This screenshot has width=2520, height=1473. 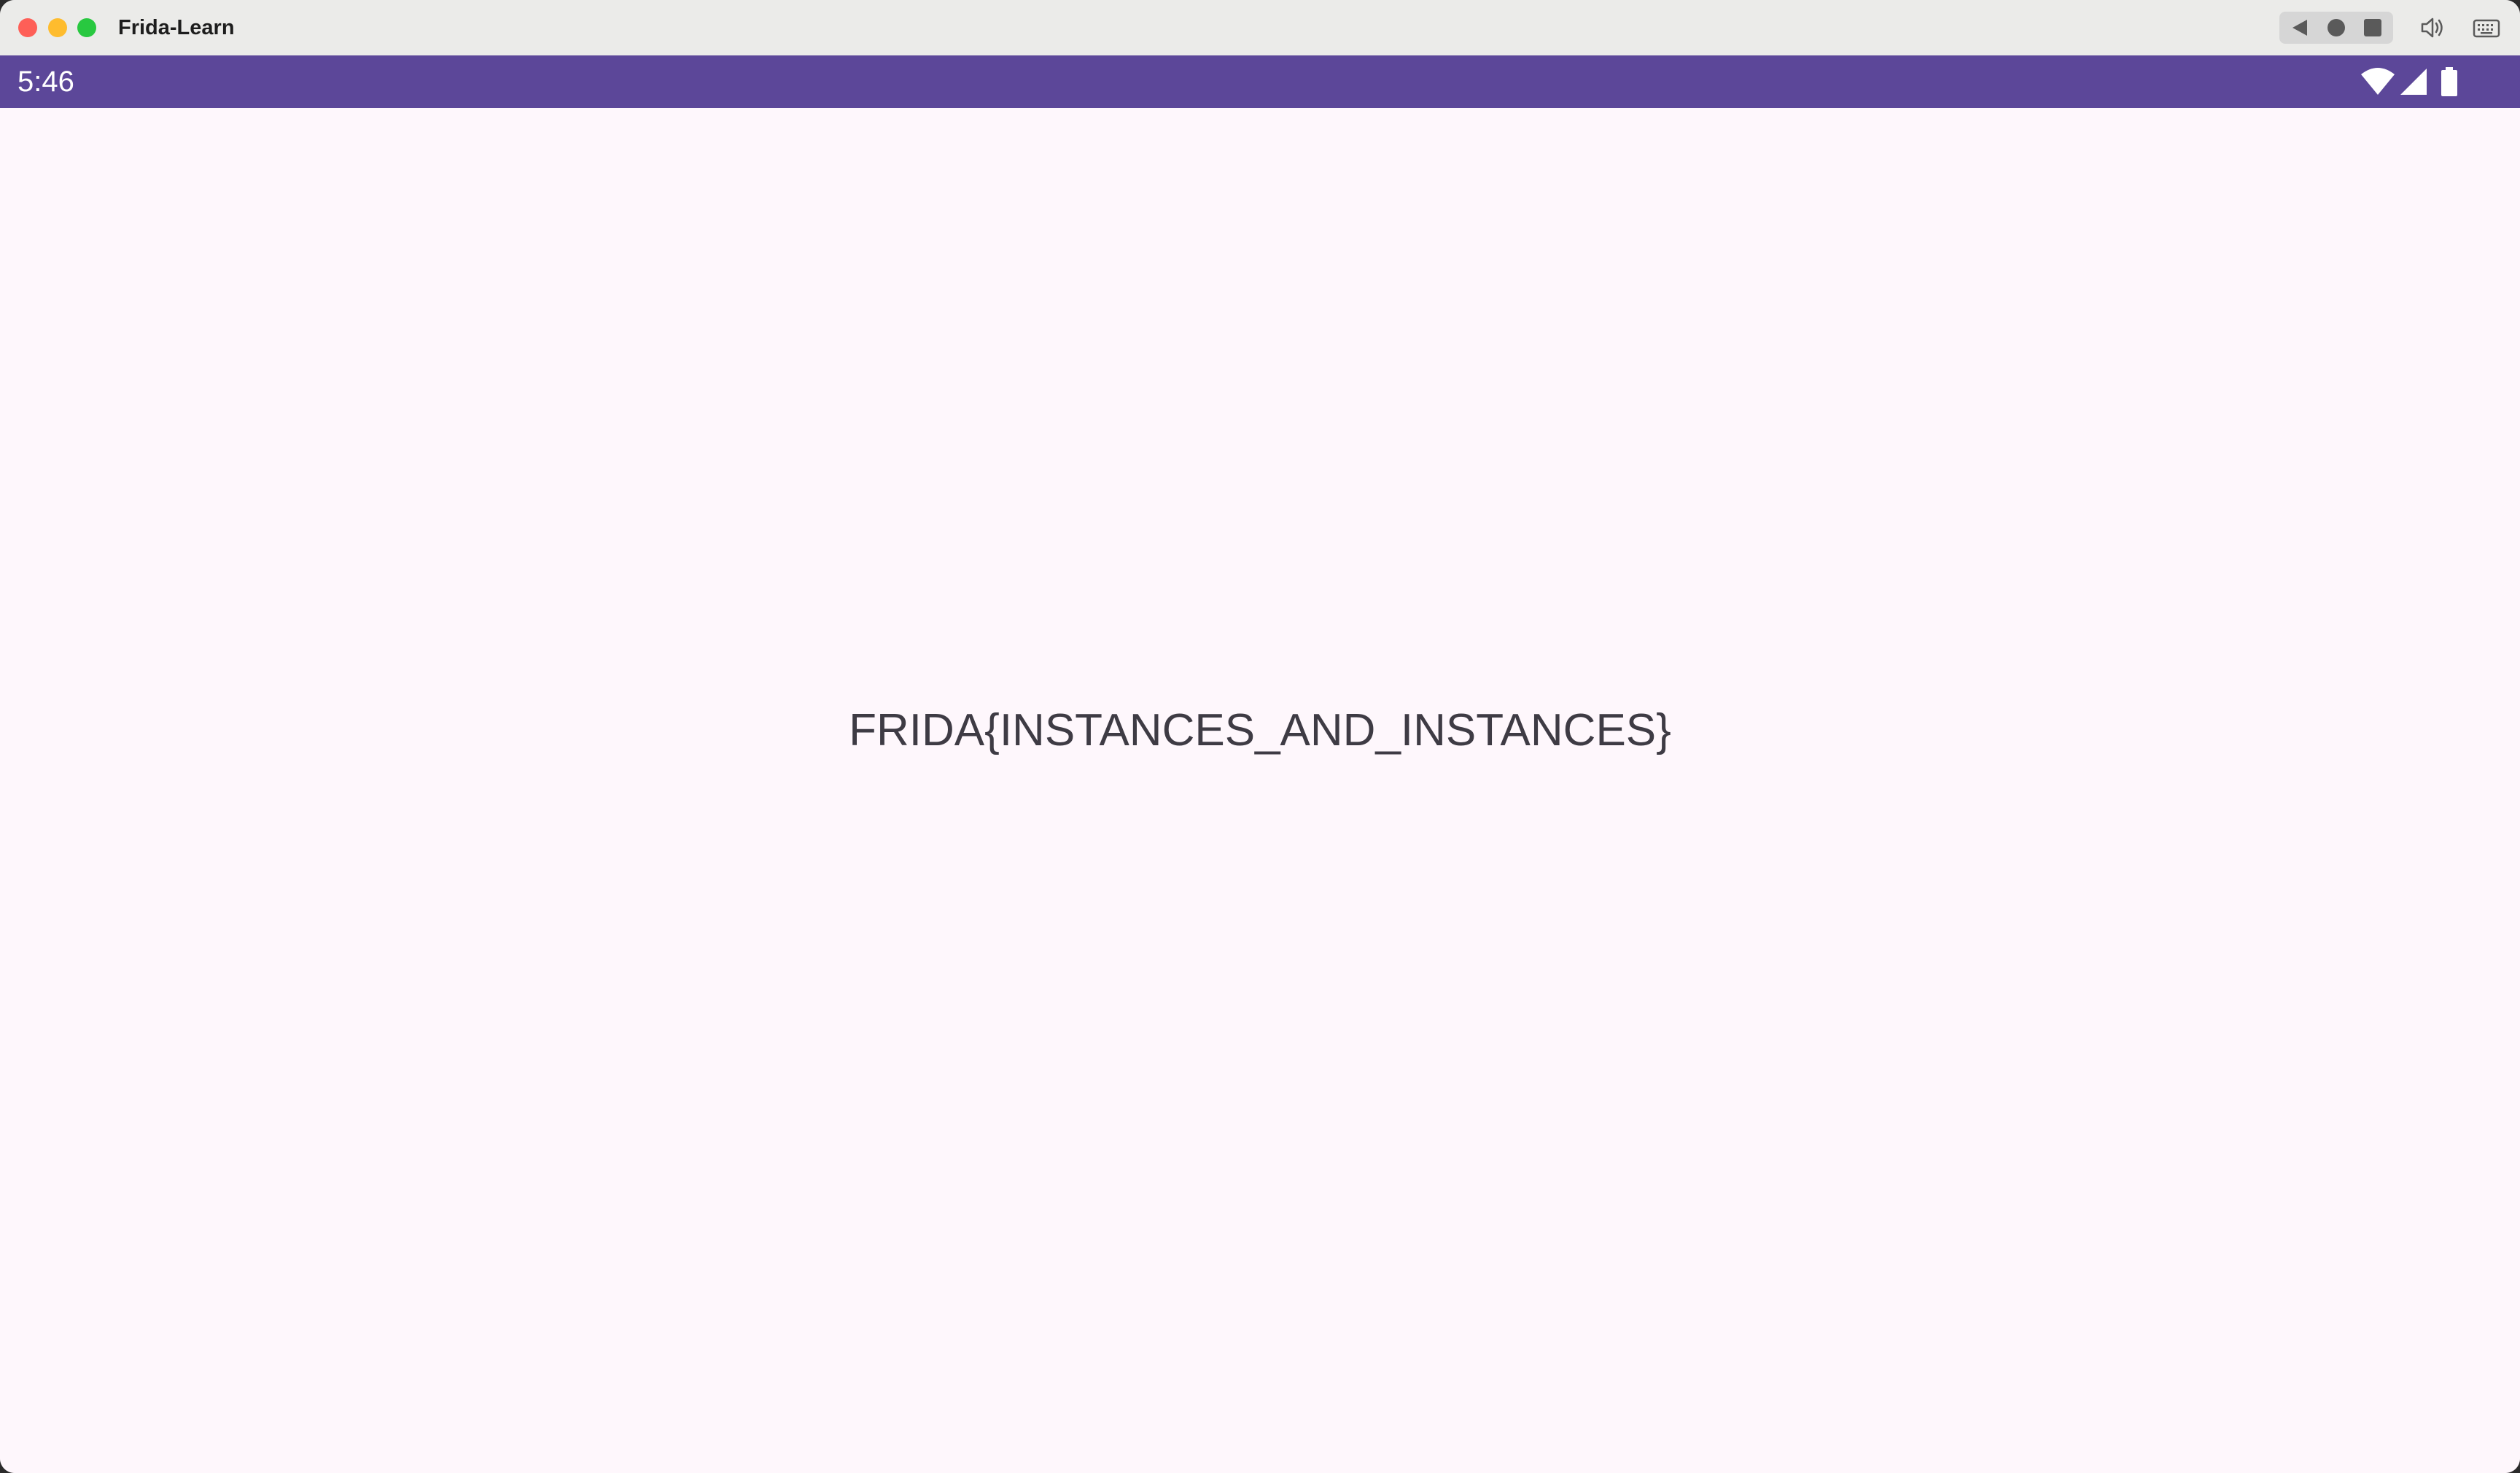 What do you see at coordinates (46, 82) in the screenshot?
I see `status-bar-clock: 5:46` at bounding box center [46, 82].